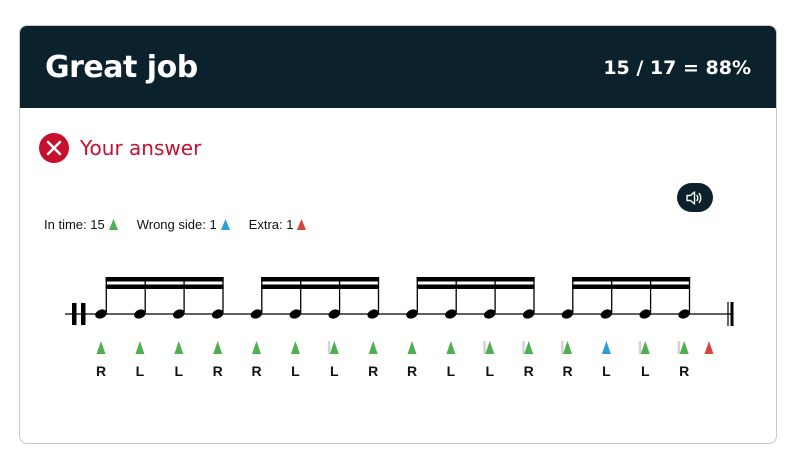  What do you see at coordinates (606, 347) in the screenshot?
I see `wrong-side-hit-marker` at bounding box center [606, 347].